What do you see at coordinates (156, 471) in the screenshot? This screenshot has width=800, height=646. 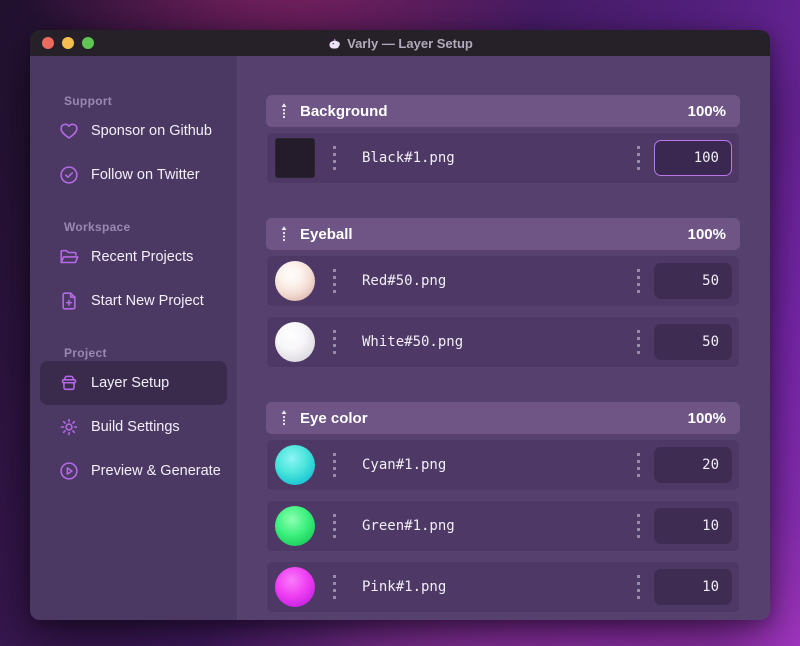 I see `sidebar-item-label: Preview & Generate` at bounding box center [156, 471].